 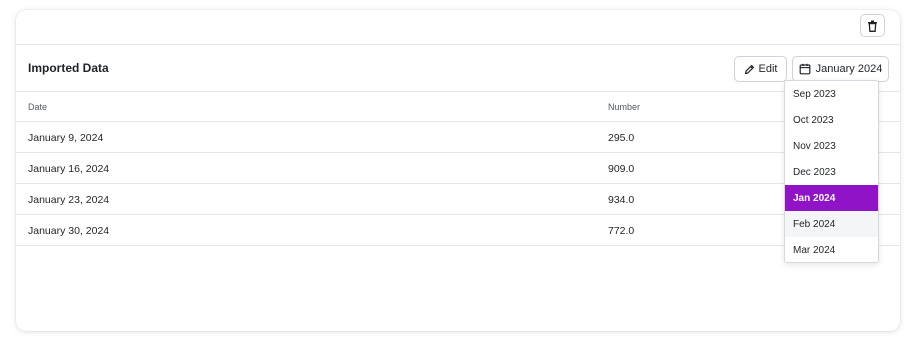 I want to click on month-option: Mar 2024, so click(x=831, y=250).